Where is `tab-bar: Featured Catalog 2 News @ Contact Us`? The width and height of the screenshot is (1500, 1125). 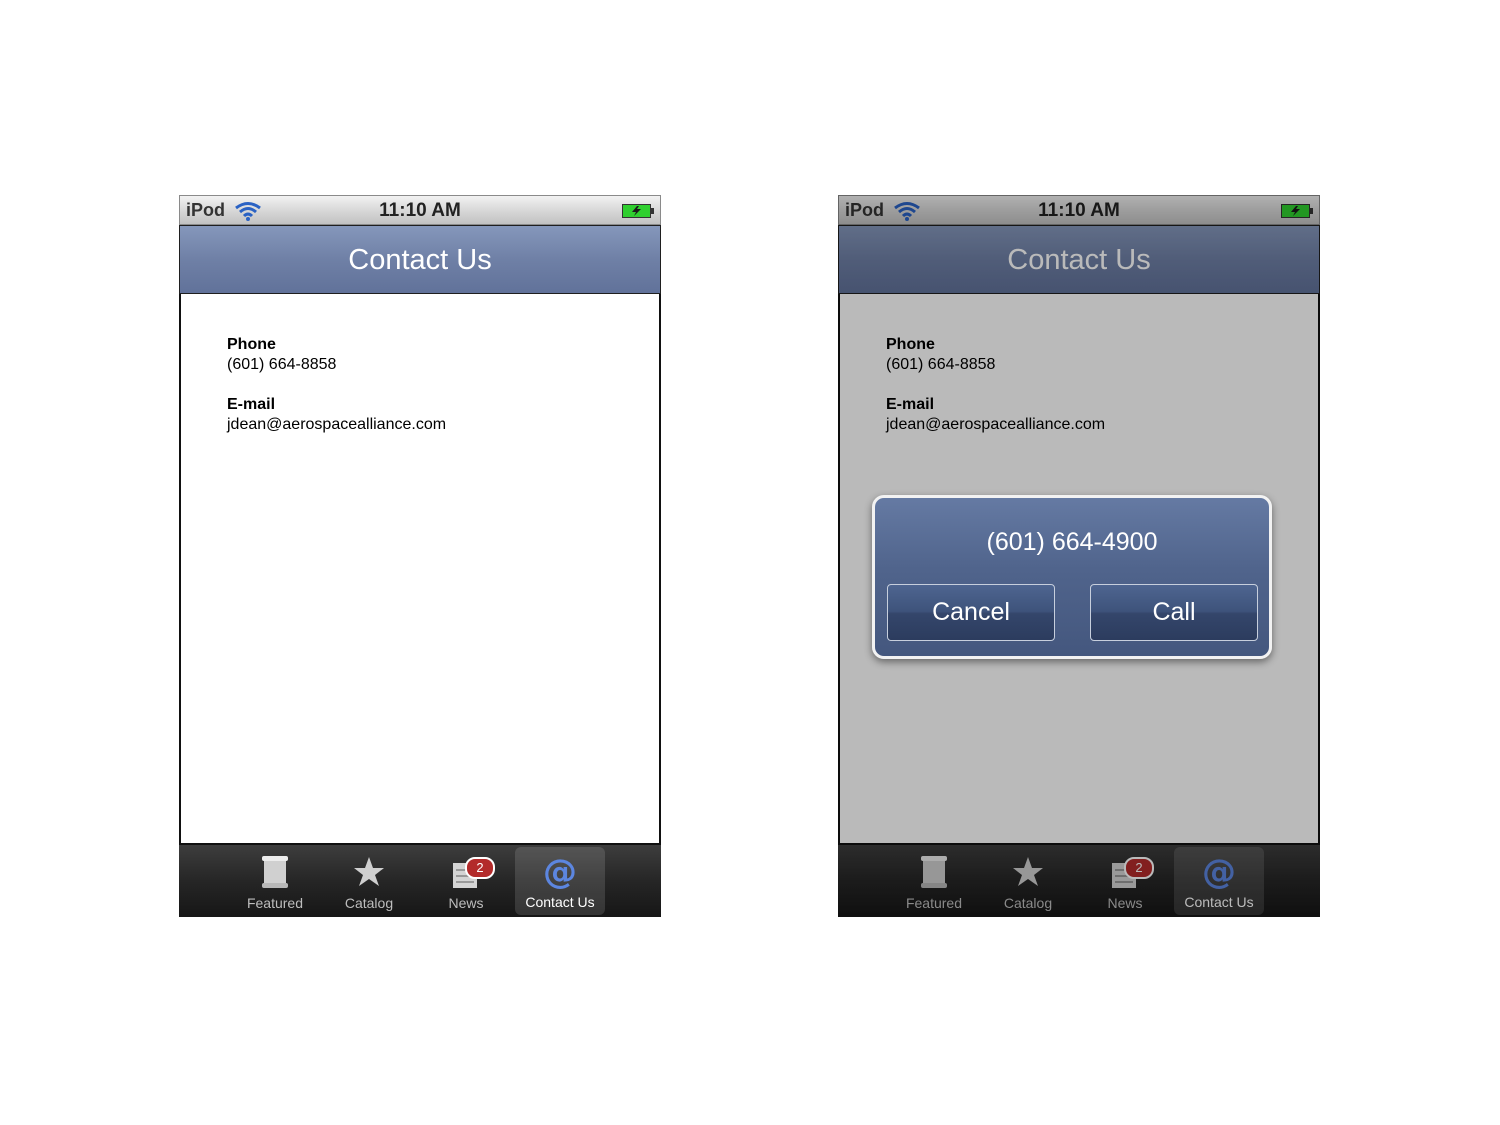
tab-bar: Featured Catalog 2 News @ Contact Us is located at coordinates (420, 880).